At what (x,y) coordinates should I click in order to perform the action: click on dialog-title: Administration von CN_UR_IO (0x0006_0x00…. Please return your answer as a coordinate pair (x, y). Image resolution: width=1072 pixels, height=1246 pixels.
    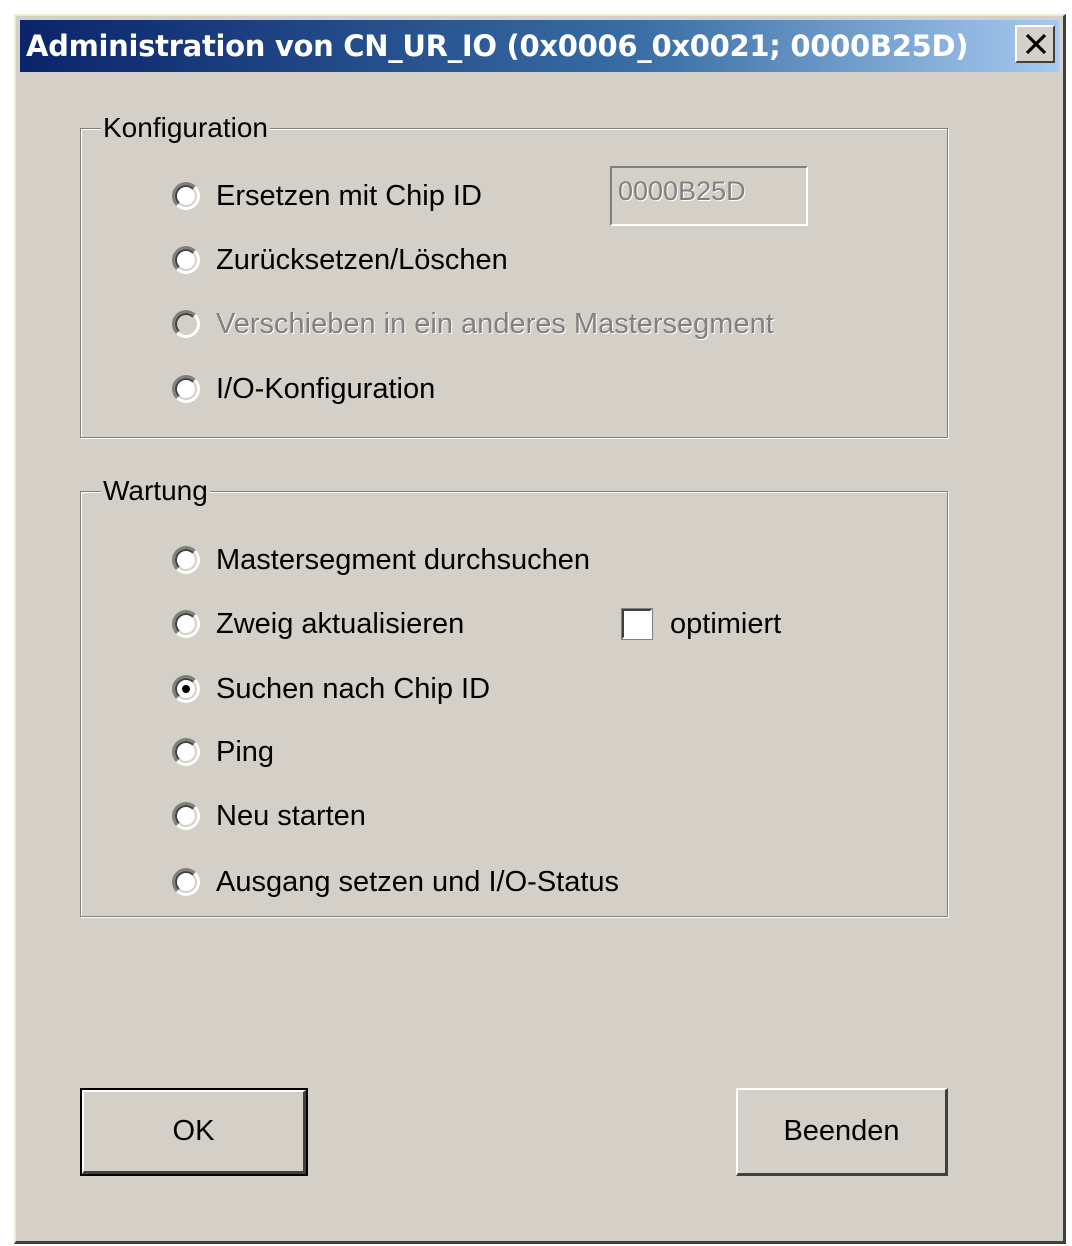
    Looking at the image, I should click on (497, 46).